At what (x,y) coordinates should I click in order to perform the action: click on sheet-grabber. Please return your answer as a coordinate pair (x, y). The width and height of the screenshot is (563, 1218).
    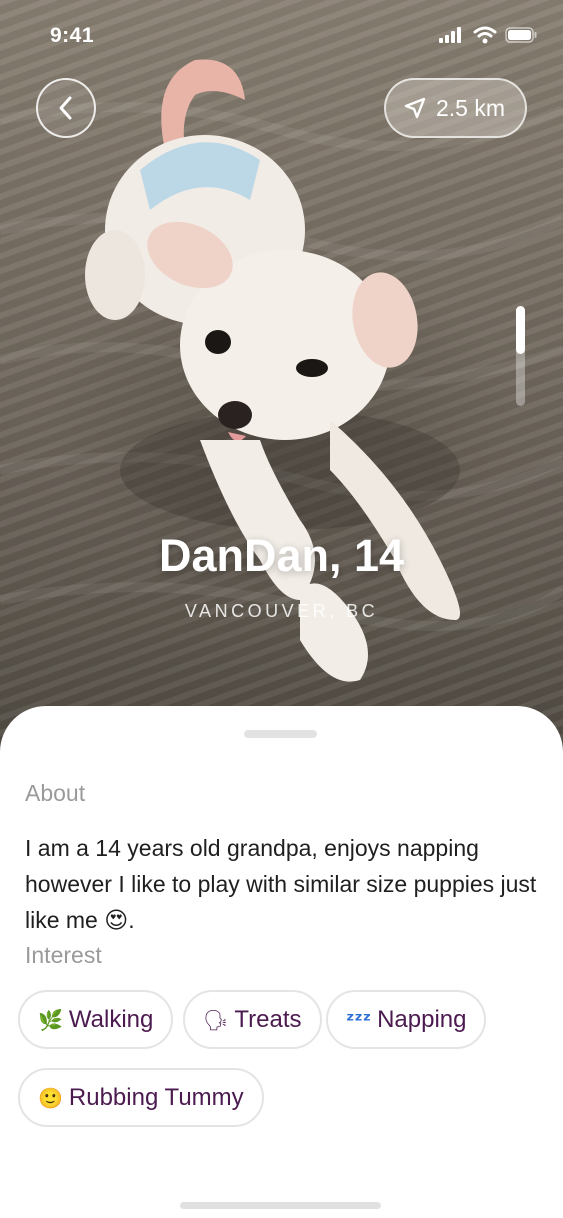
    Looking at the image, I should click on (280, 734).